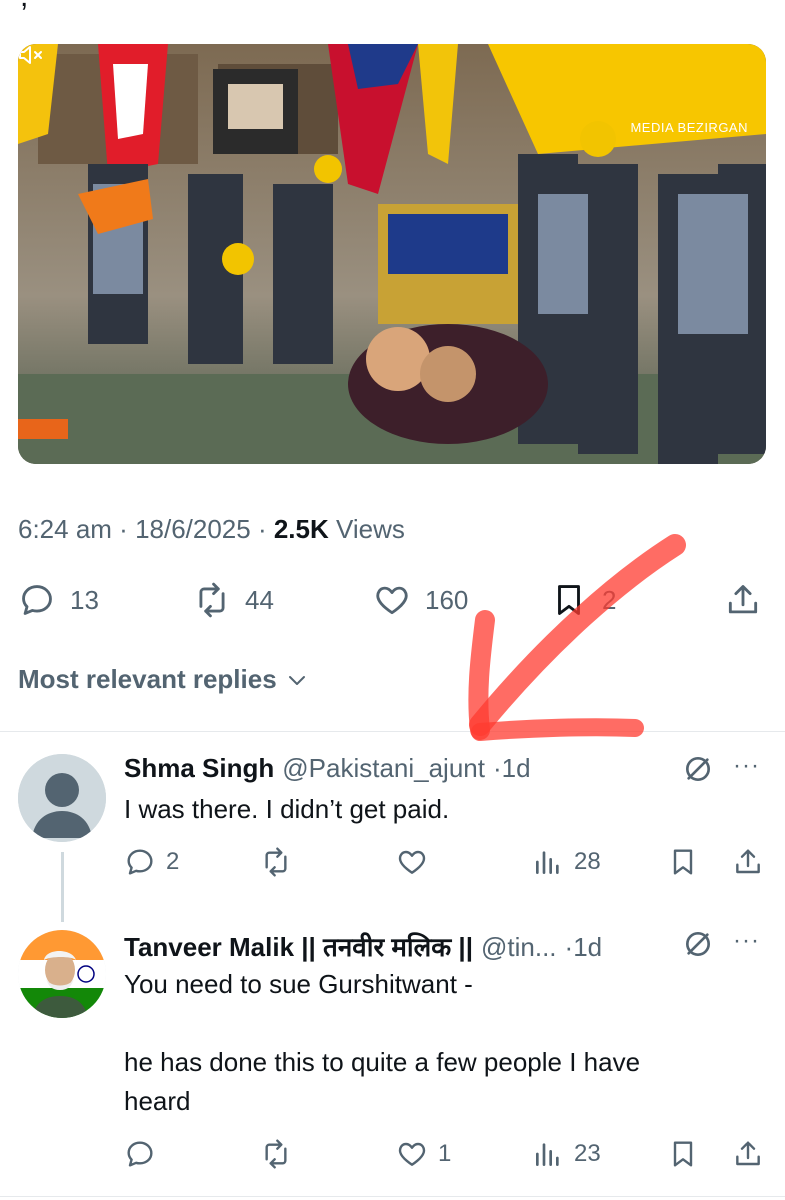  What do you see at coordinates (447, 599) in the screenshot?
I see `like-count: 160` at bounding box center [447, 599].